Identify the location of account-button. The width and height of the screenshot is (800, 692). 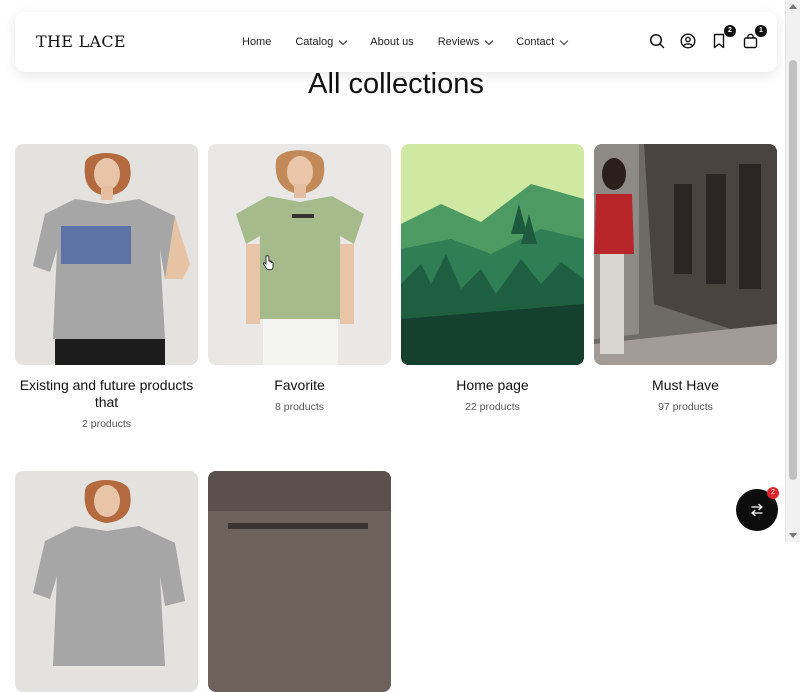
(688, 41).